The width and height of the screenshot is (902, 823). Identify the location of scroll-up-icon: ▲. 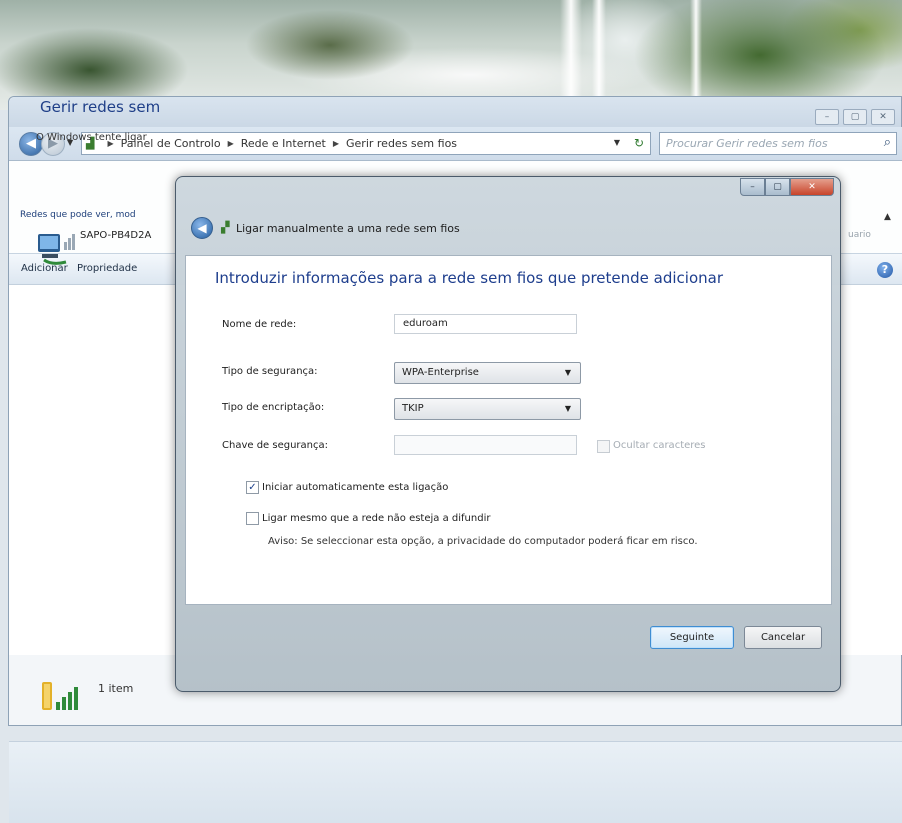
(887, 217).